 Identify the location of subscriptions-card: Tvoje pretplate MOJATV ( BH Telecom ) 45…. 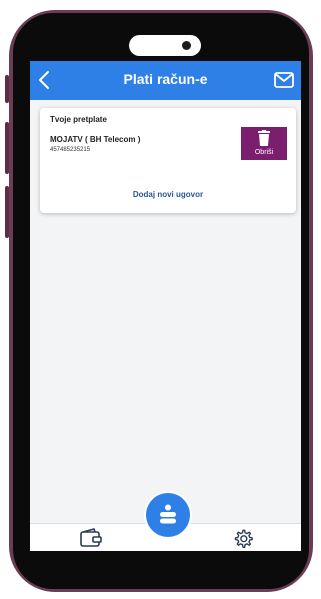
(168, 160).